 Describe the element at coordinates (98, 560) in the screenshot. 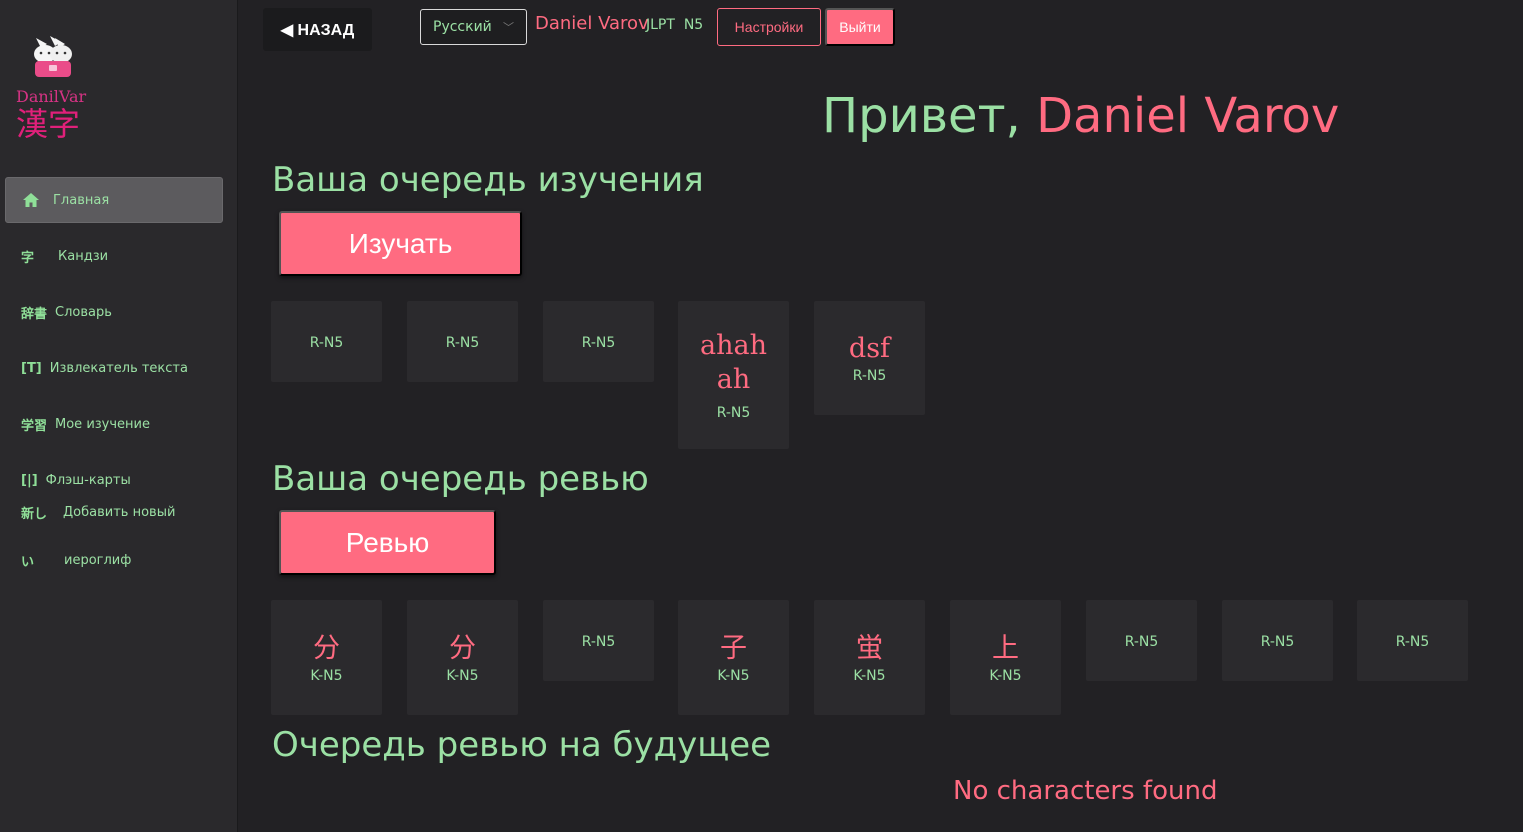

I see `sidebar-item-label: иероглиф` at that location.